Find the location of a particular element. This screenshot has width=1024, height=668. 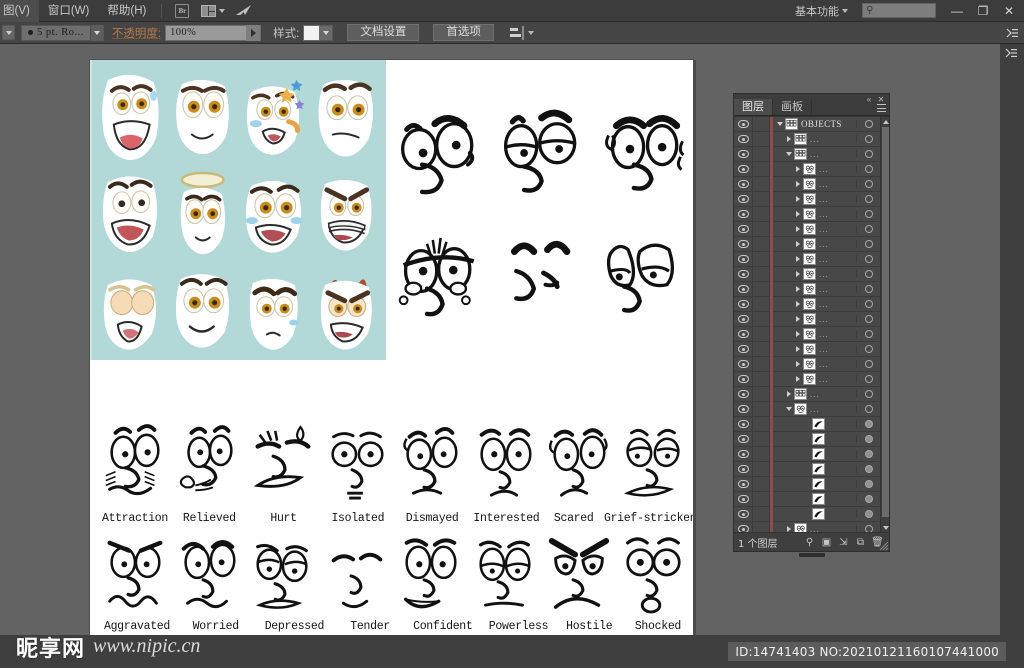

stroke-profile-chevron is located at coordinates (96, 32).